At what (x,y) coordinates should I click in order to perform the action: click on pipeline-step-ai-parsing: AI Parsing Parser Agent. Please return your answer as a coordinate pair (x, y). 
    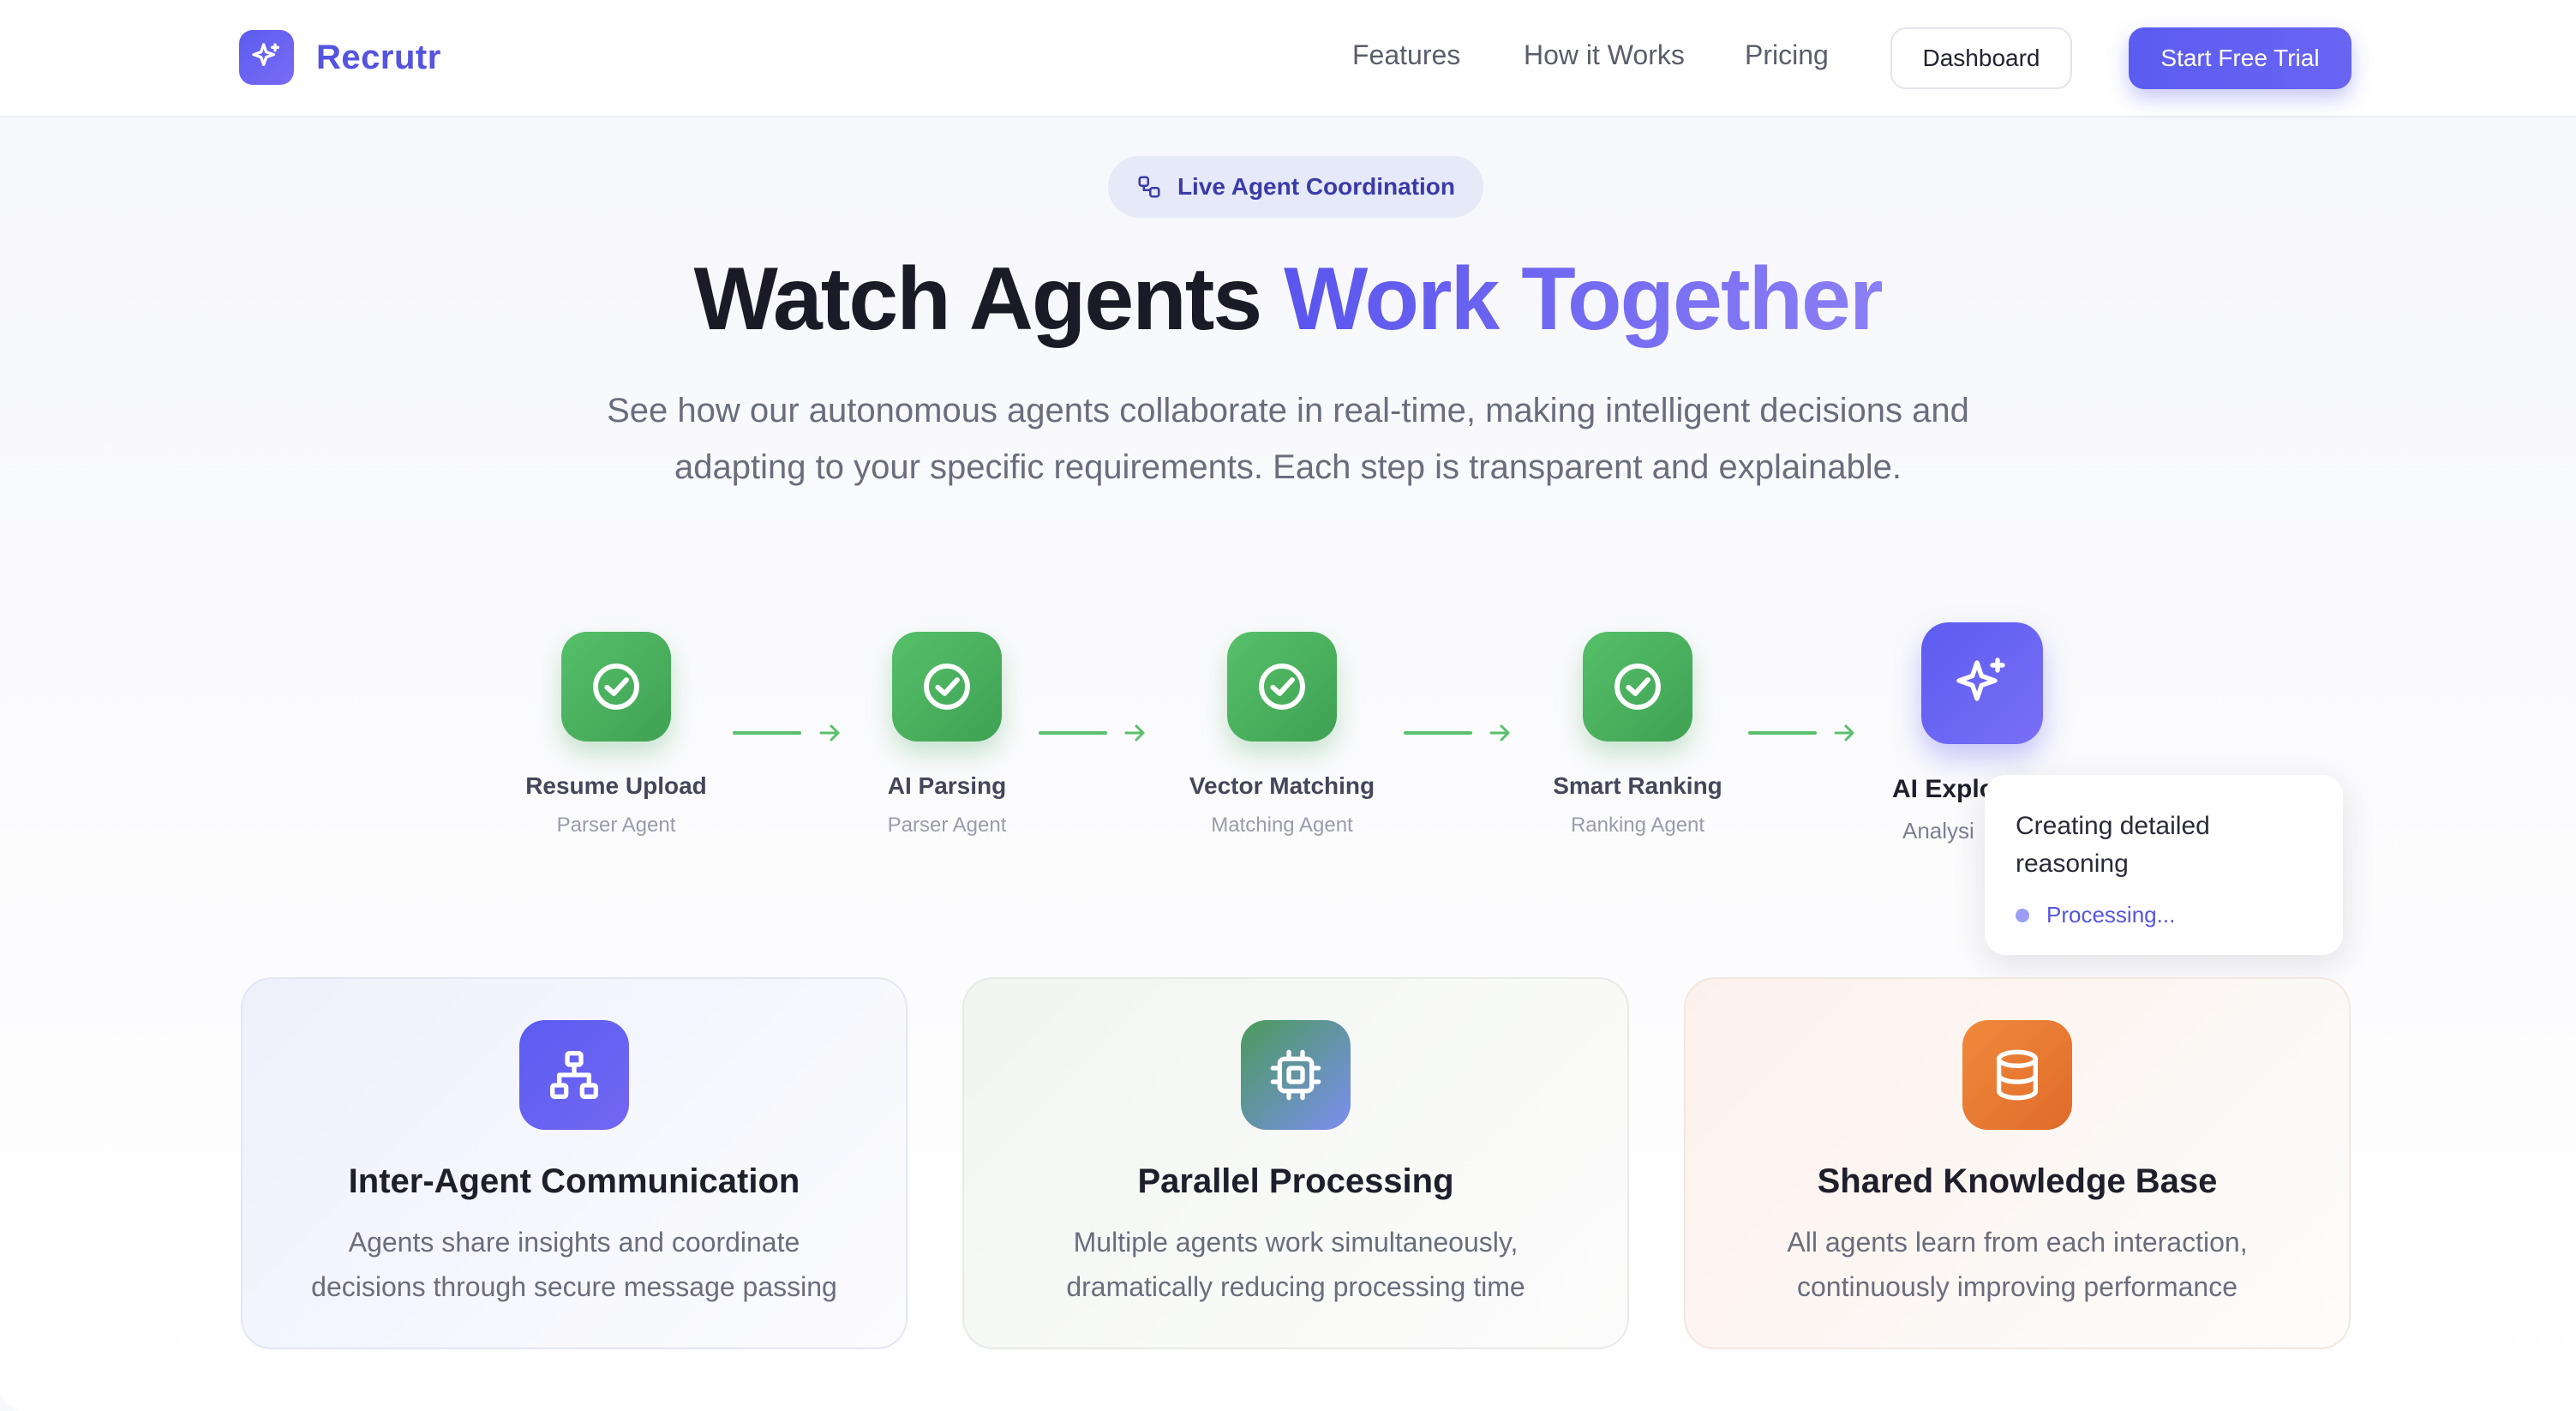
    Looking at the image, I should click on (947, 735).